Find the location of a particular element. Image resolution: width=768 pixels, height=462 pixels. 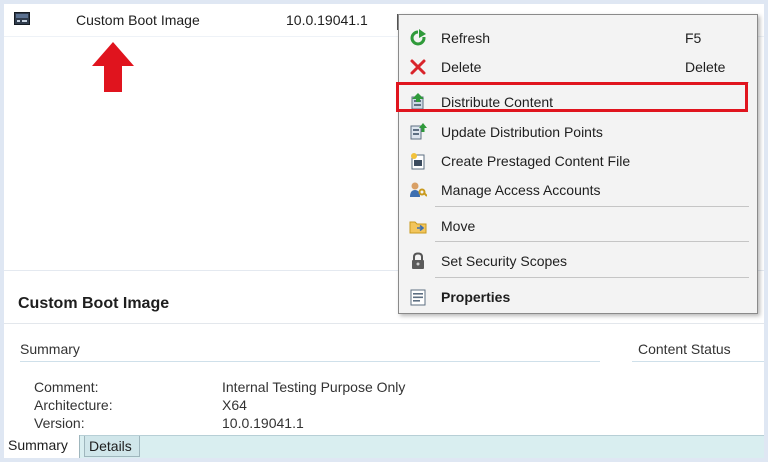

red-arrow-up-icon is located at coordinates (113, 67).